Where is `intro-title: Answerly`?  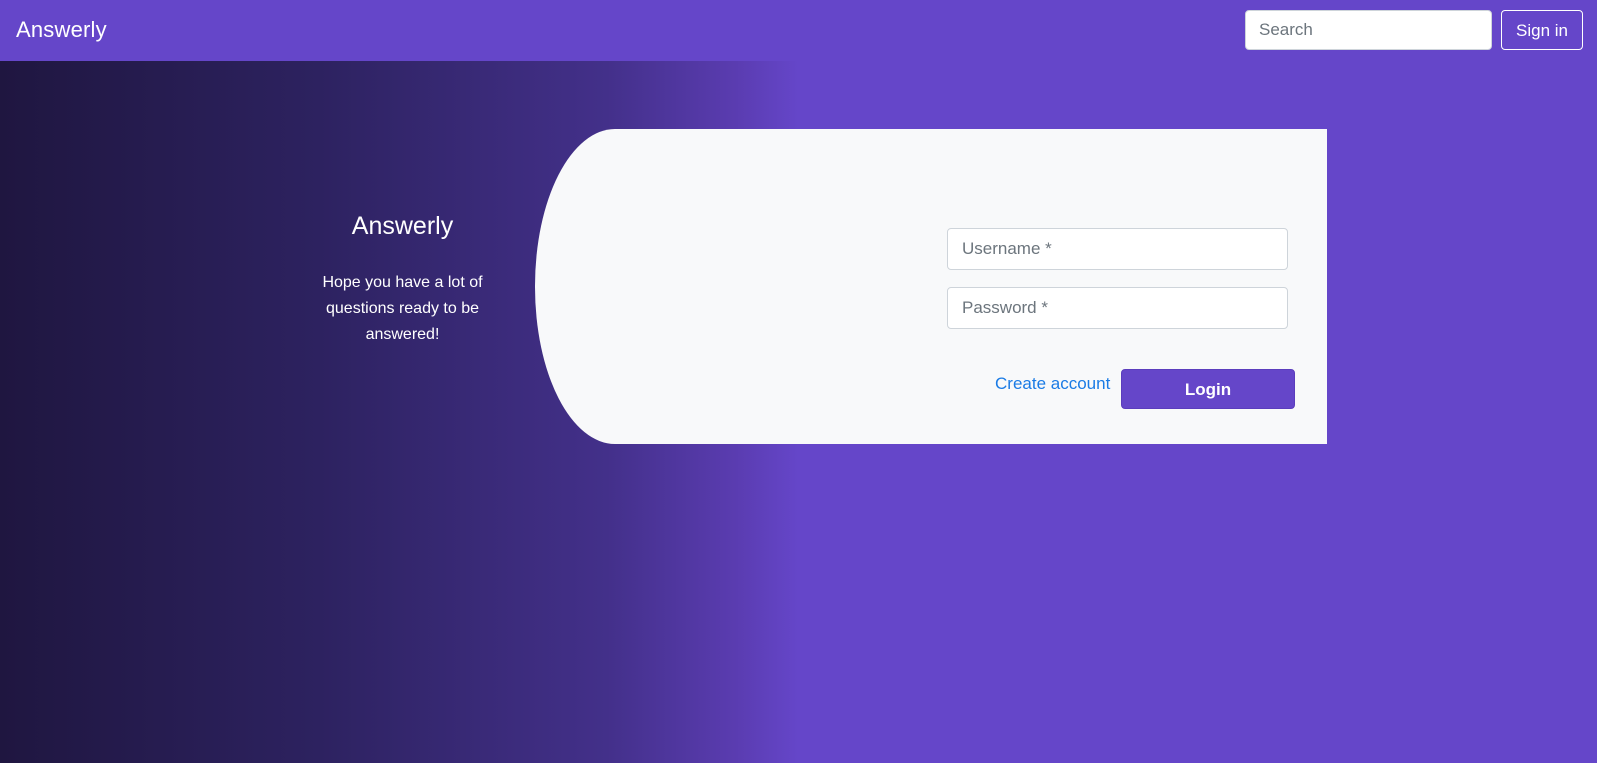 intro-title: Answerly is located at coordinates (402, 226).